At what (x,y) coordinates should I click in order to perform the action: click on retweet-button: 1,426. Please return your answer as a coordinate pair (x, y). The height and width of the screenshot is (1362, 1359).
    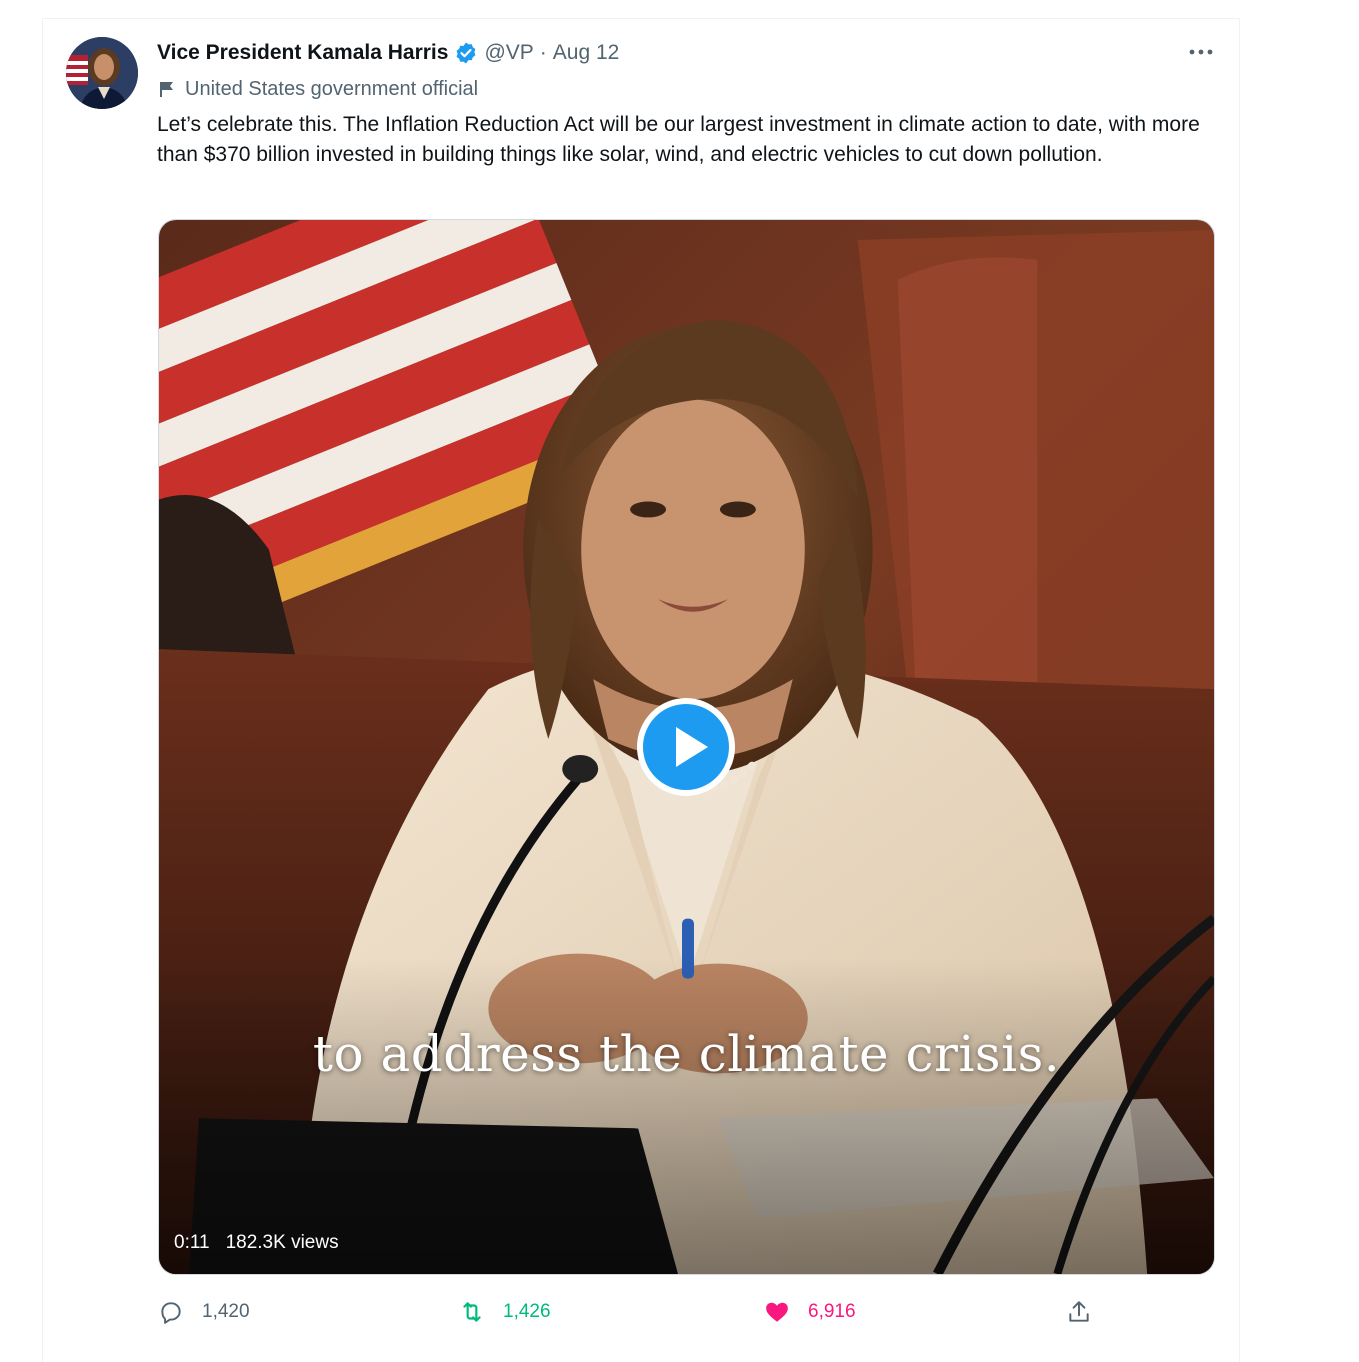
    Looking at the image, I should click on (505, 1312).